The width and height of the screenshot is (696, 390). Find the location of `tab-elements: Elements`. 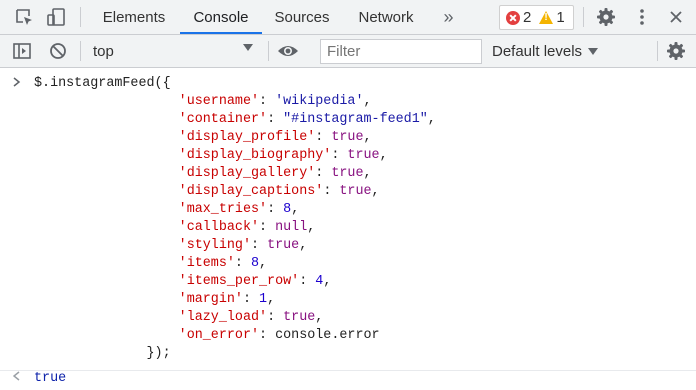

tab-elements: Elements is located at coordinates (134, 17).